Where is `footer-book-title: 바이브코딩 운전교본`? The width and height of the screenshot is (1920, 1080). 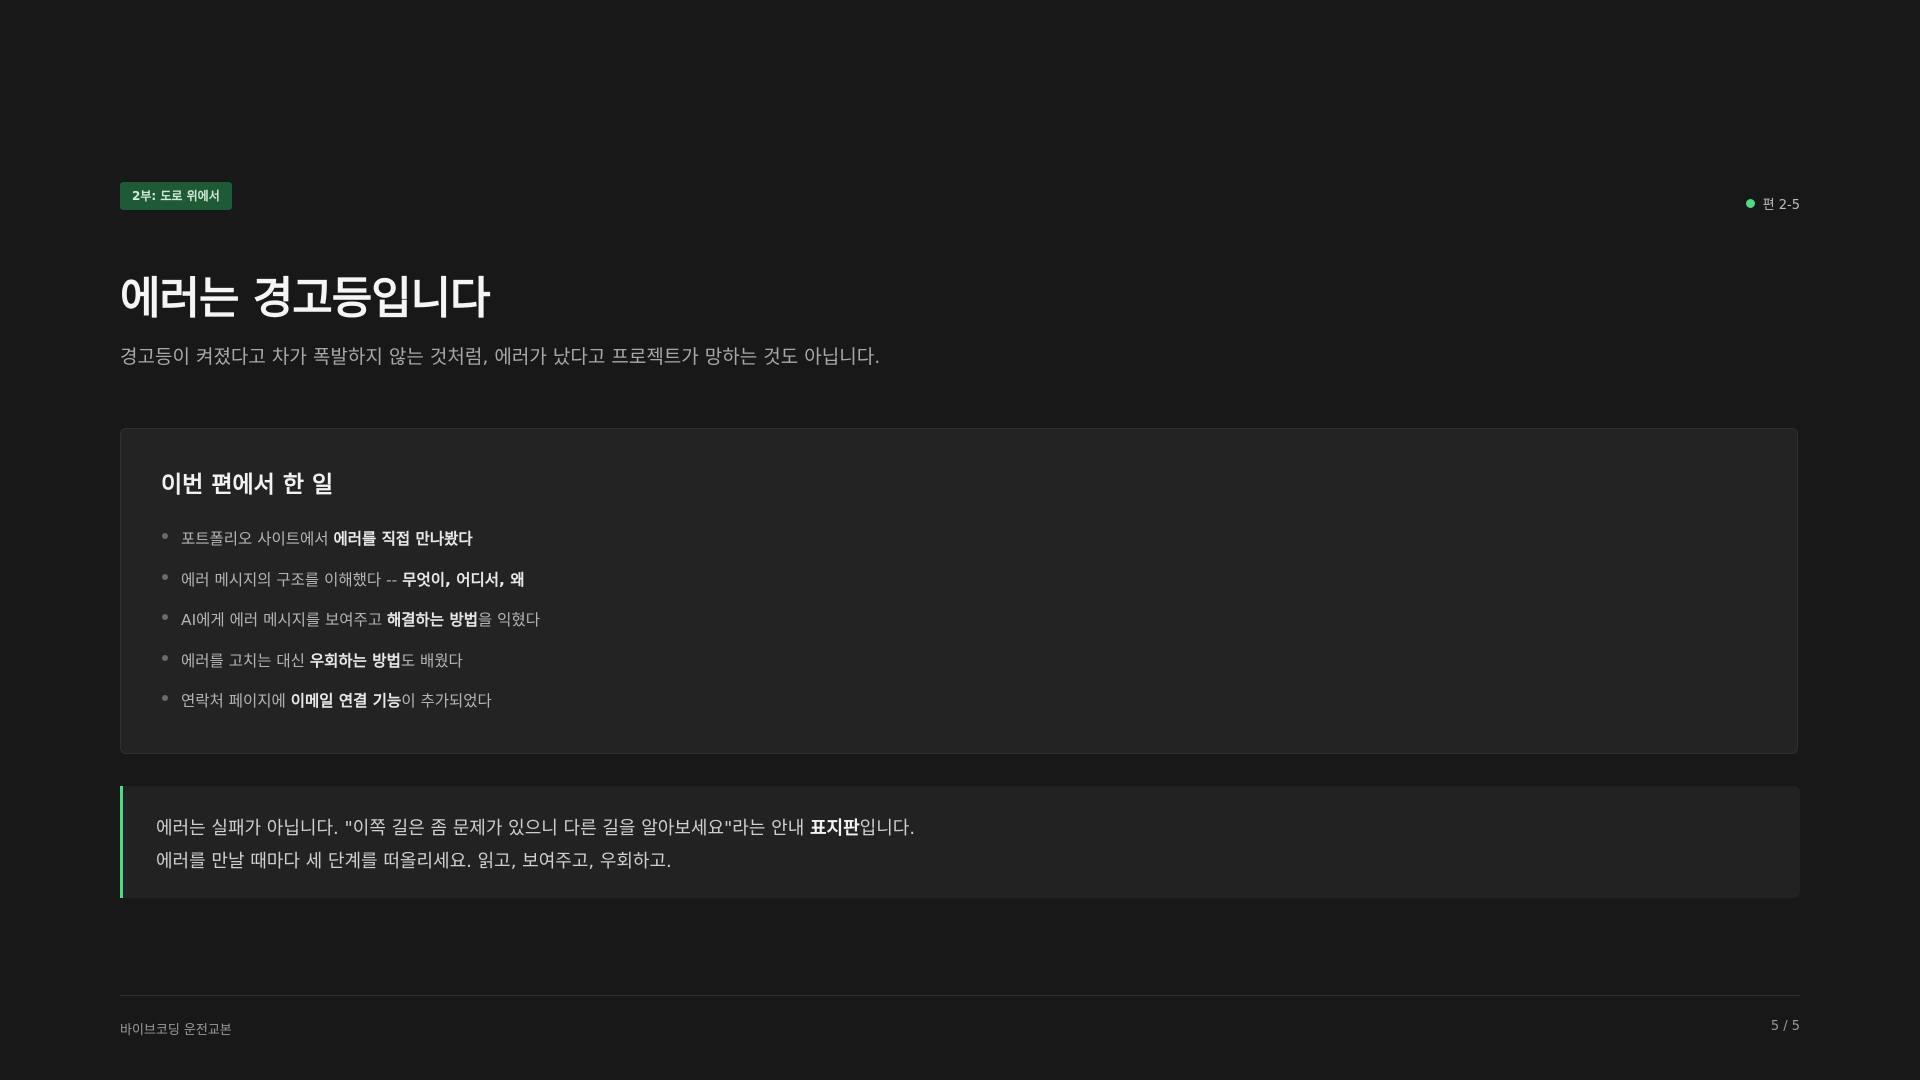 footer-book-title: 바이브코딩 운전교본 is located at coordinates (176, 1030).